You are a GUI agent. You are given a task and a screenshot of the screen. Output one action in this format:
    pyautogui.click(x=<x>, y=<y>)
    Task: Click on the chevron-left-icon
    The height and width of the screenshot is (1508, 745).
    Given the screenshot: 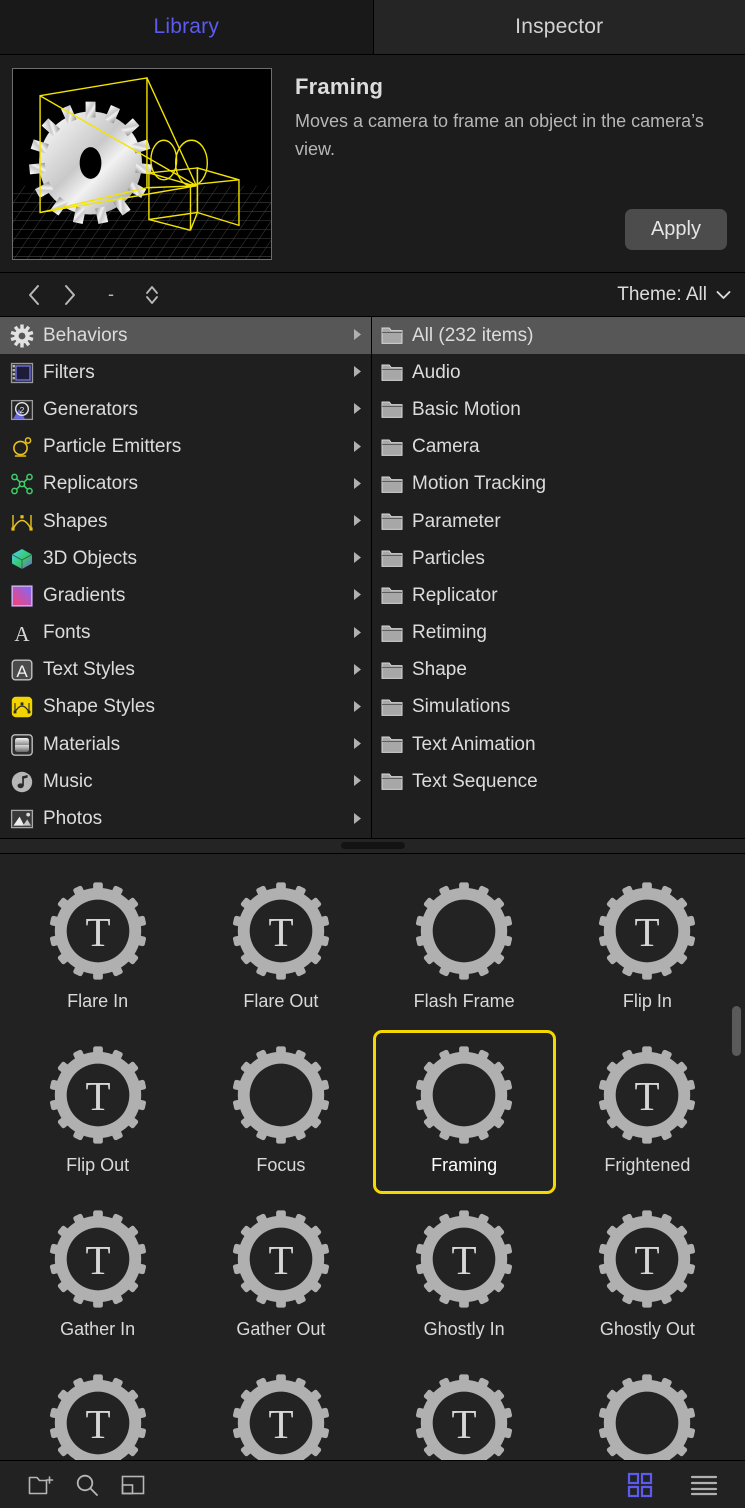 What is the action you would take?
    pyautogui.click(x=34, y=295)
    